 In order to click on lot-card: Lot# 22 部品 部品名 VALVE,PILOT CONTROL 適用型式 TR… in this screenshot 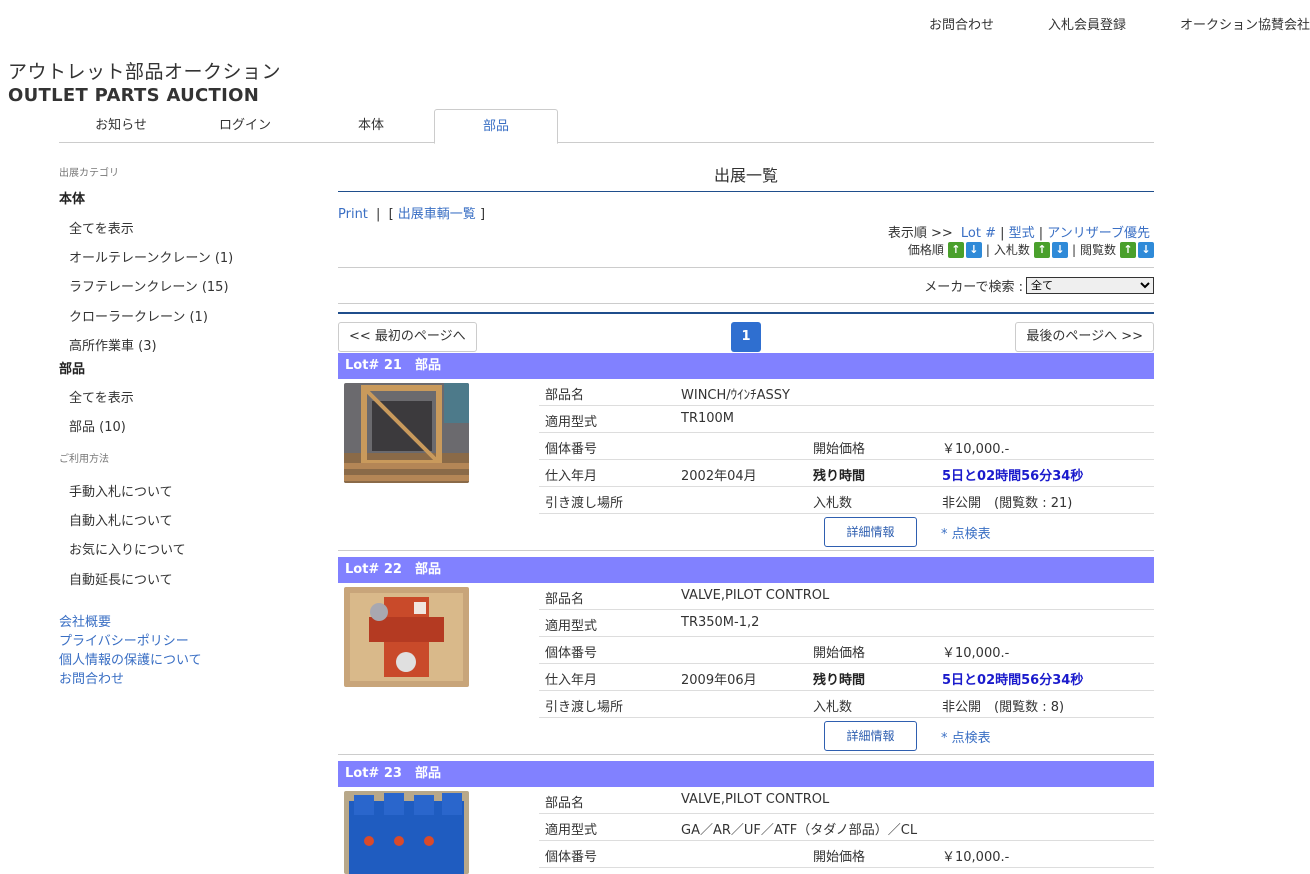, I will do `click(746, 656)`.